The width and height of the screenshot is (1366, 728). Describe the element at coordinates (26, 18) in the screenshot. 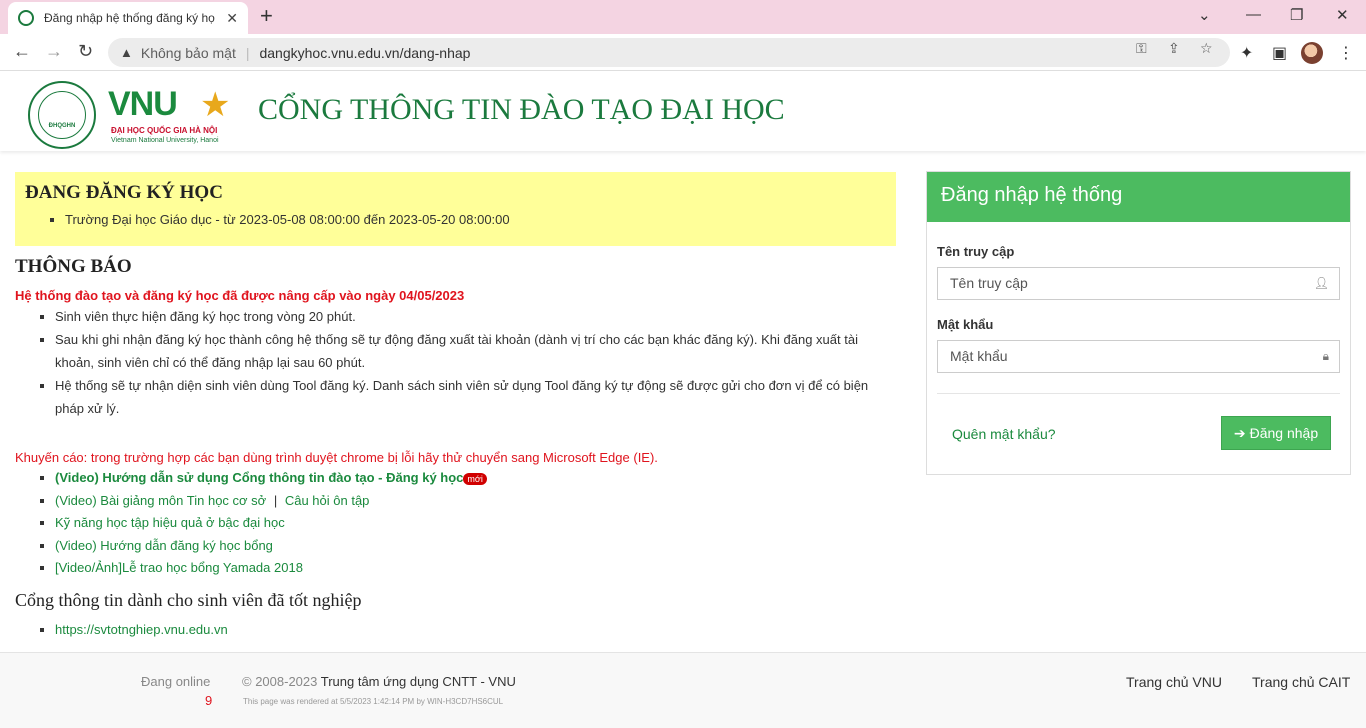

I see `site-favicon-icon` at that location.